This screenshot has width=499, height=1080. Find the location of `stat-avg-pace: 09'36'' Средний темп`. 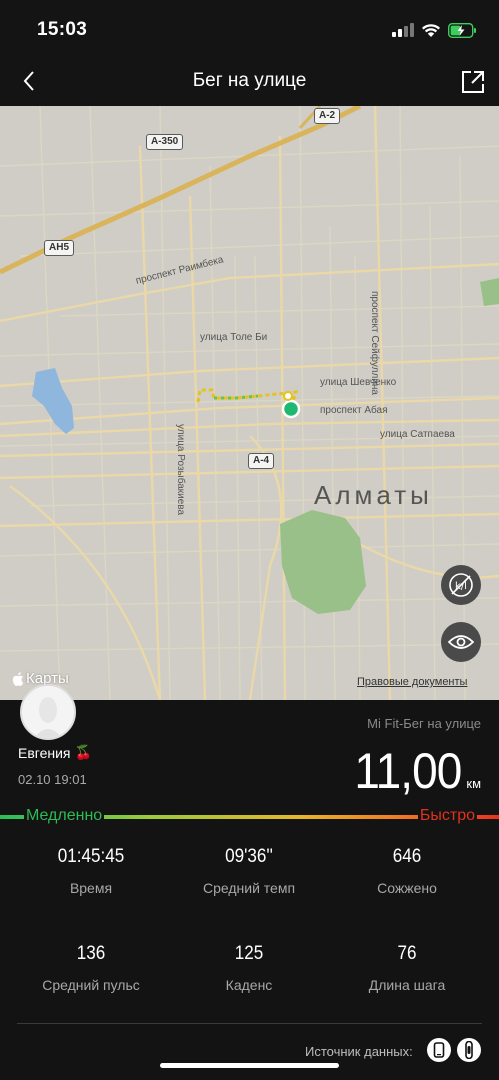

stat-avg-pace: 09'36'' Средний темп is located at coordinates (249, 871).